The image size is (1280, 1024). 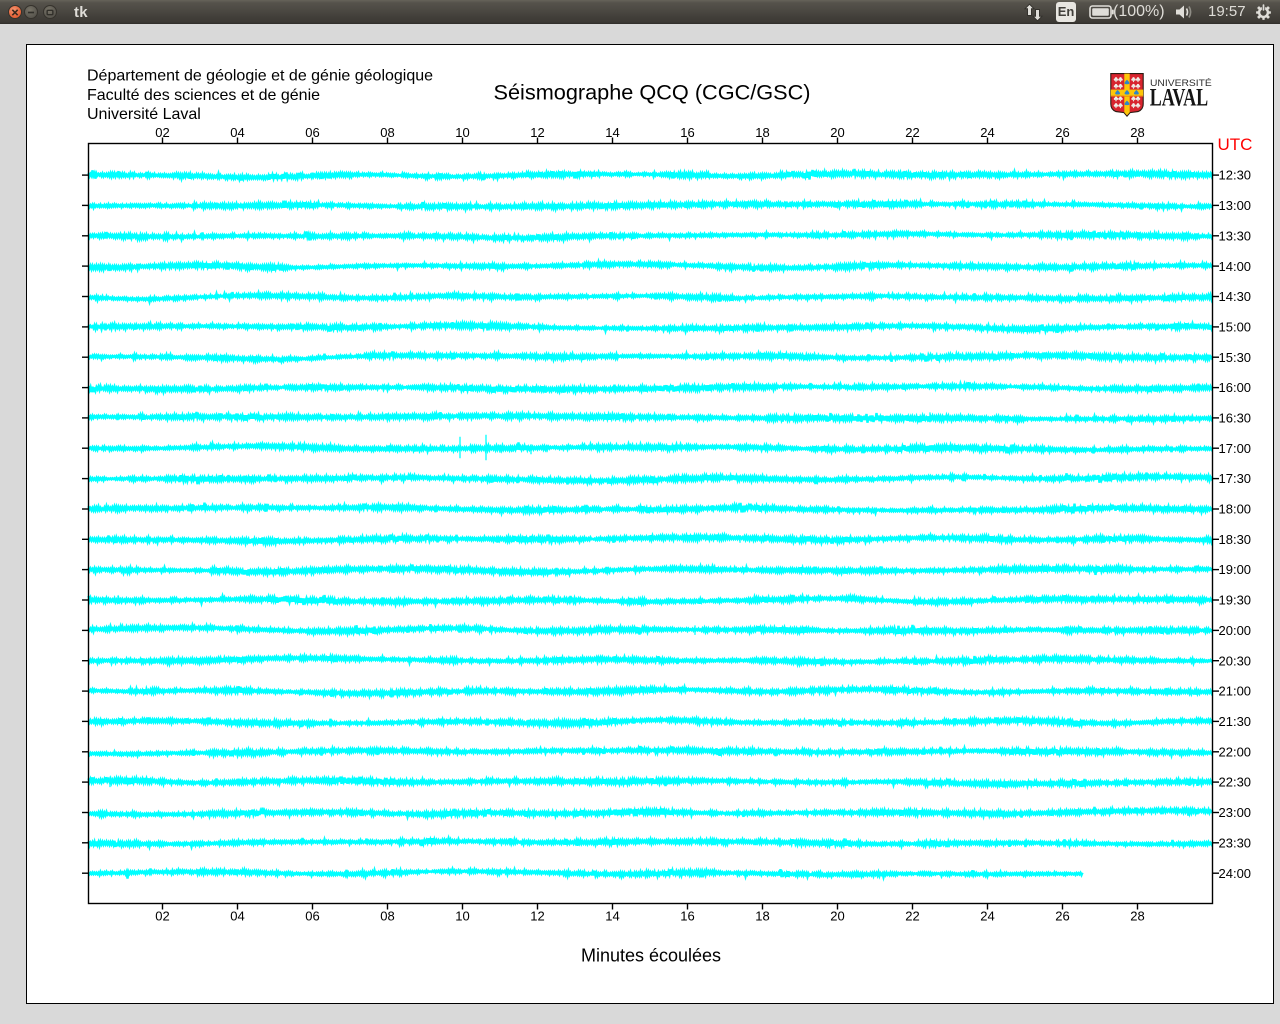 What do you see at coordinates (1235, 175) in the screenshot?
I see `svg-text: 12:30` at bounding box center [1235, 175].